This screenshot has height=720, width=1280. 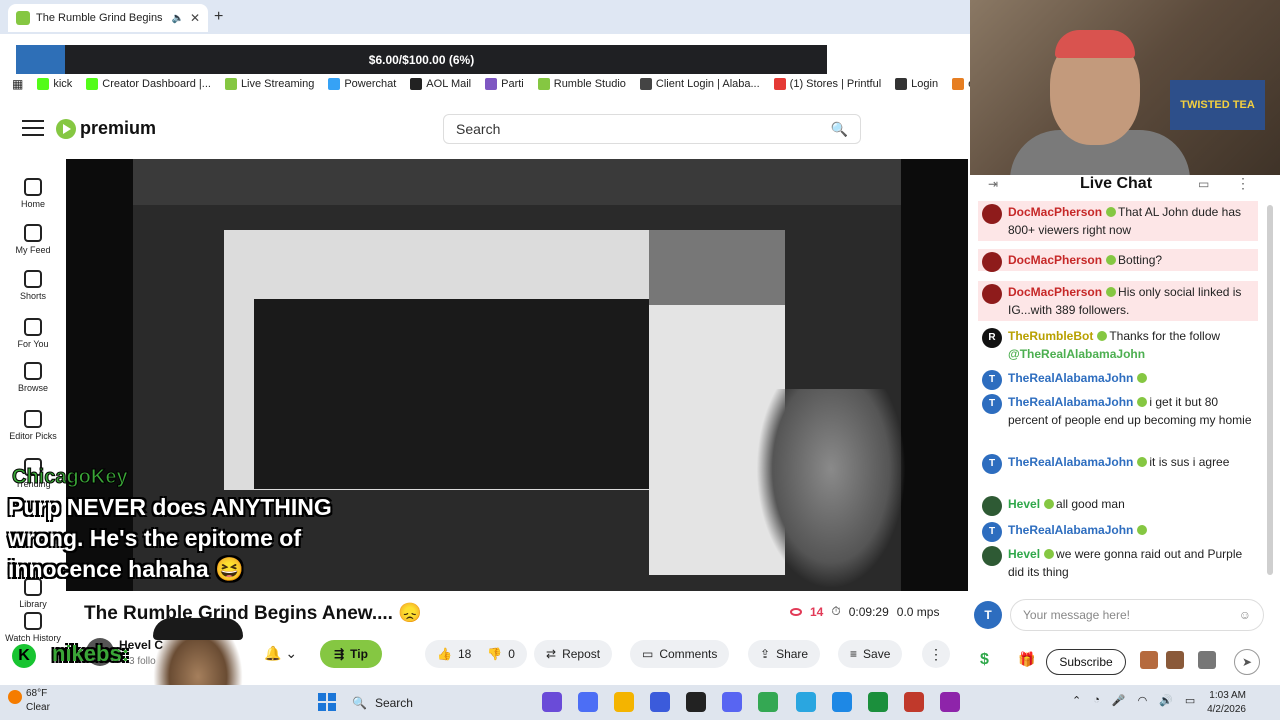 I want to click on excel-icon, so click(x=878, y=702).